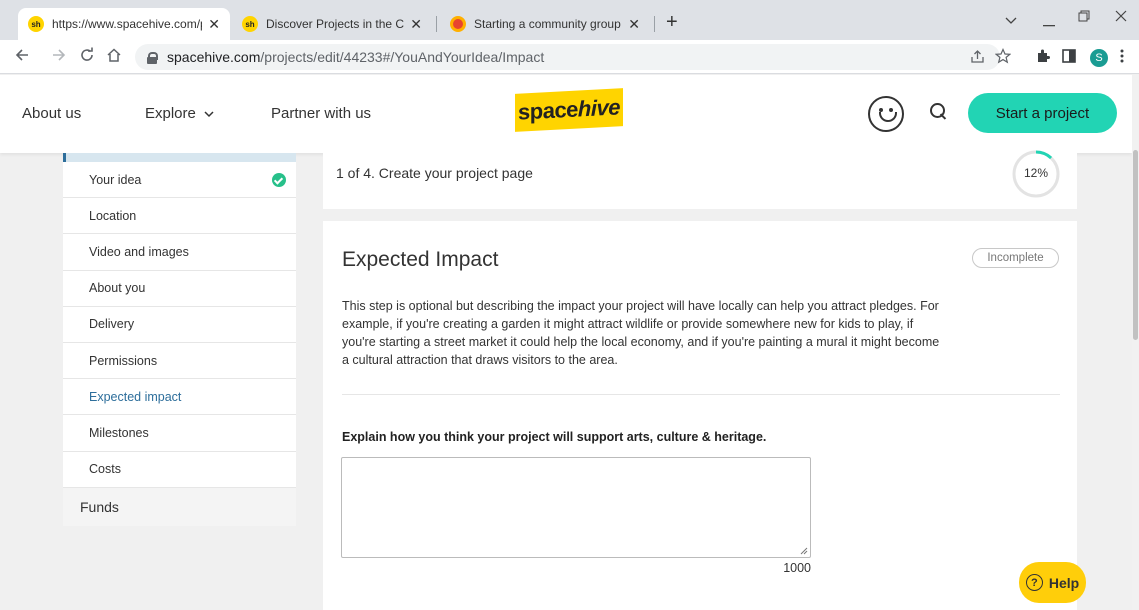  I want to click on bookmark-star-icon, so click(1003, 58).